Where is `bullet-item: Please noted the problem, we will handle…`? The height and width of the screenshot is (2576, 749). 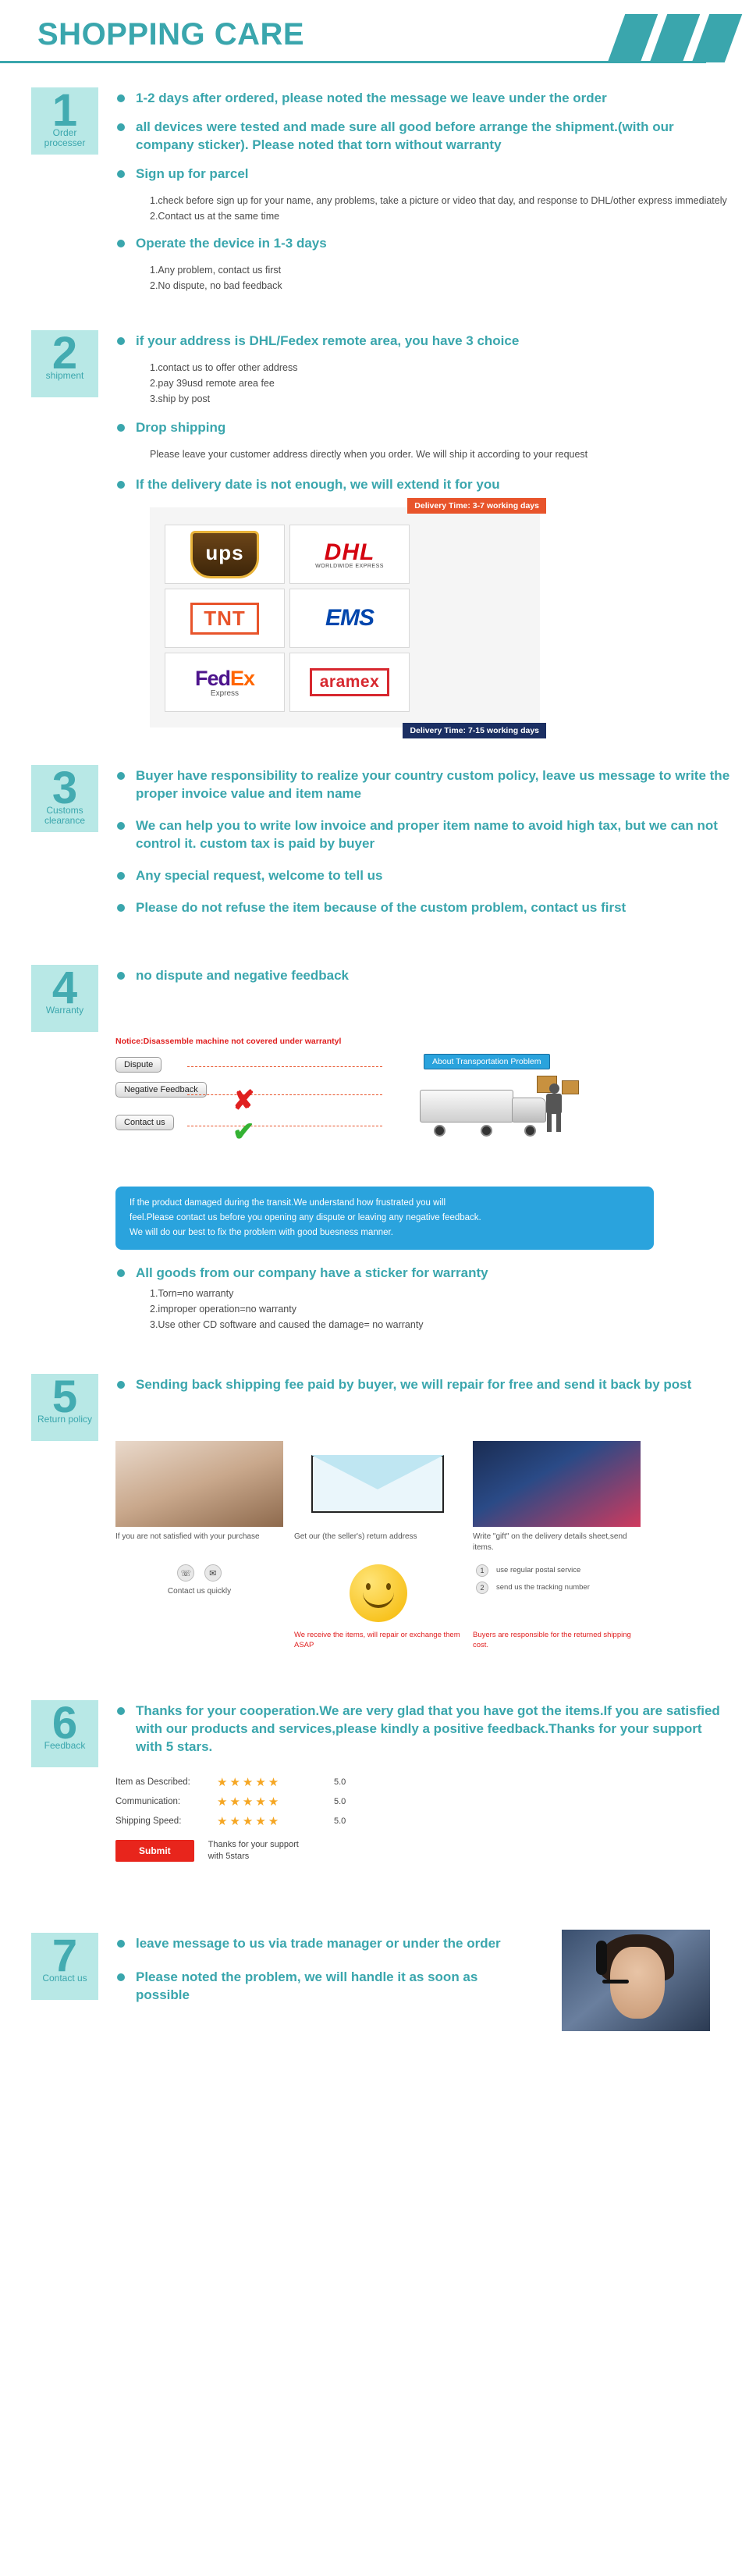
bullet-item: Please noted the problem, we will handle… is located at coordinates (318, 1986).